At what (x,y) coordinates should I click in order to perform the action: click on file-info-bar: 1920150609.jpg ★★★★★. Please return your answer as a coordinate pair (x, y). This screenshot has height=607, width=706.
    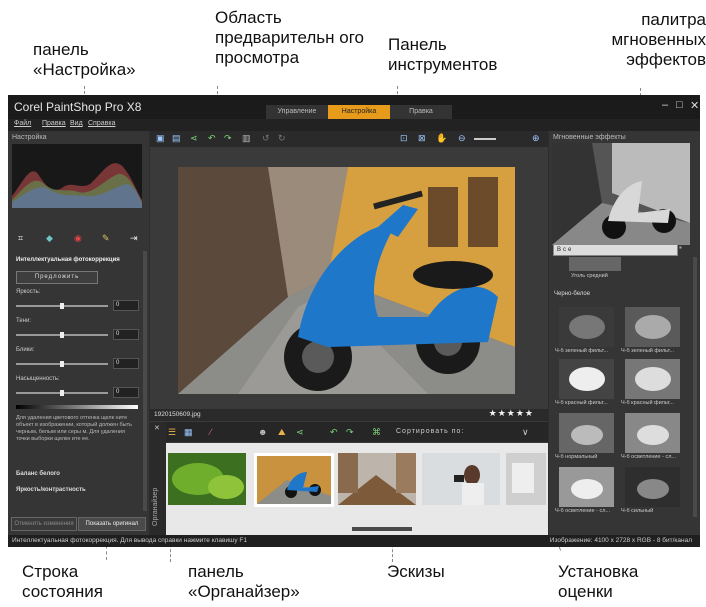
    Looking at the image, I should click on (349, 414).